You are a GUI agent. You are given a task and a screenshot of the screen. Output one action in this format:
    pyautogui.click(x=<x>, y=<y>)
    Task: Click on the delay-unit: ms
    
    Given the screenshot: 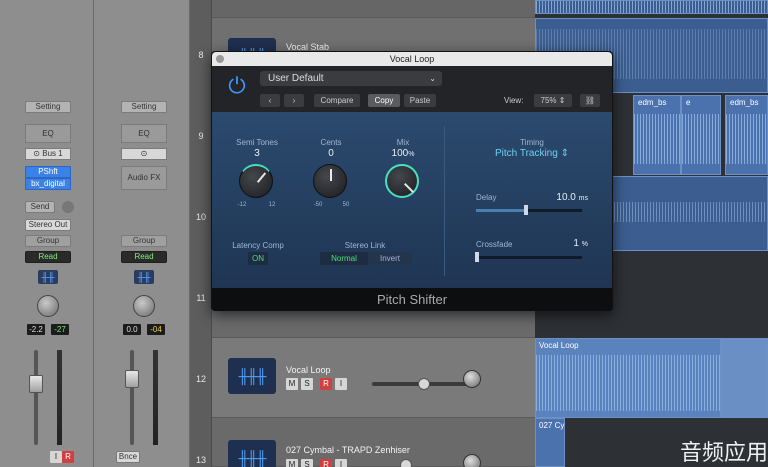 What is the action you would take?
    pyautogui.click(x=583, y=198)
    